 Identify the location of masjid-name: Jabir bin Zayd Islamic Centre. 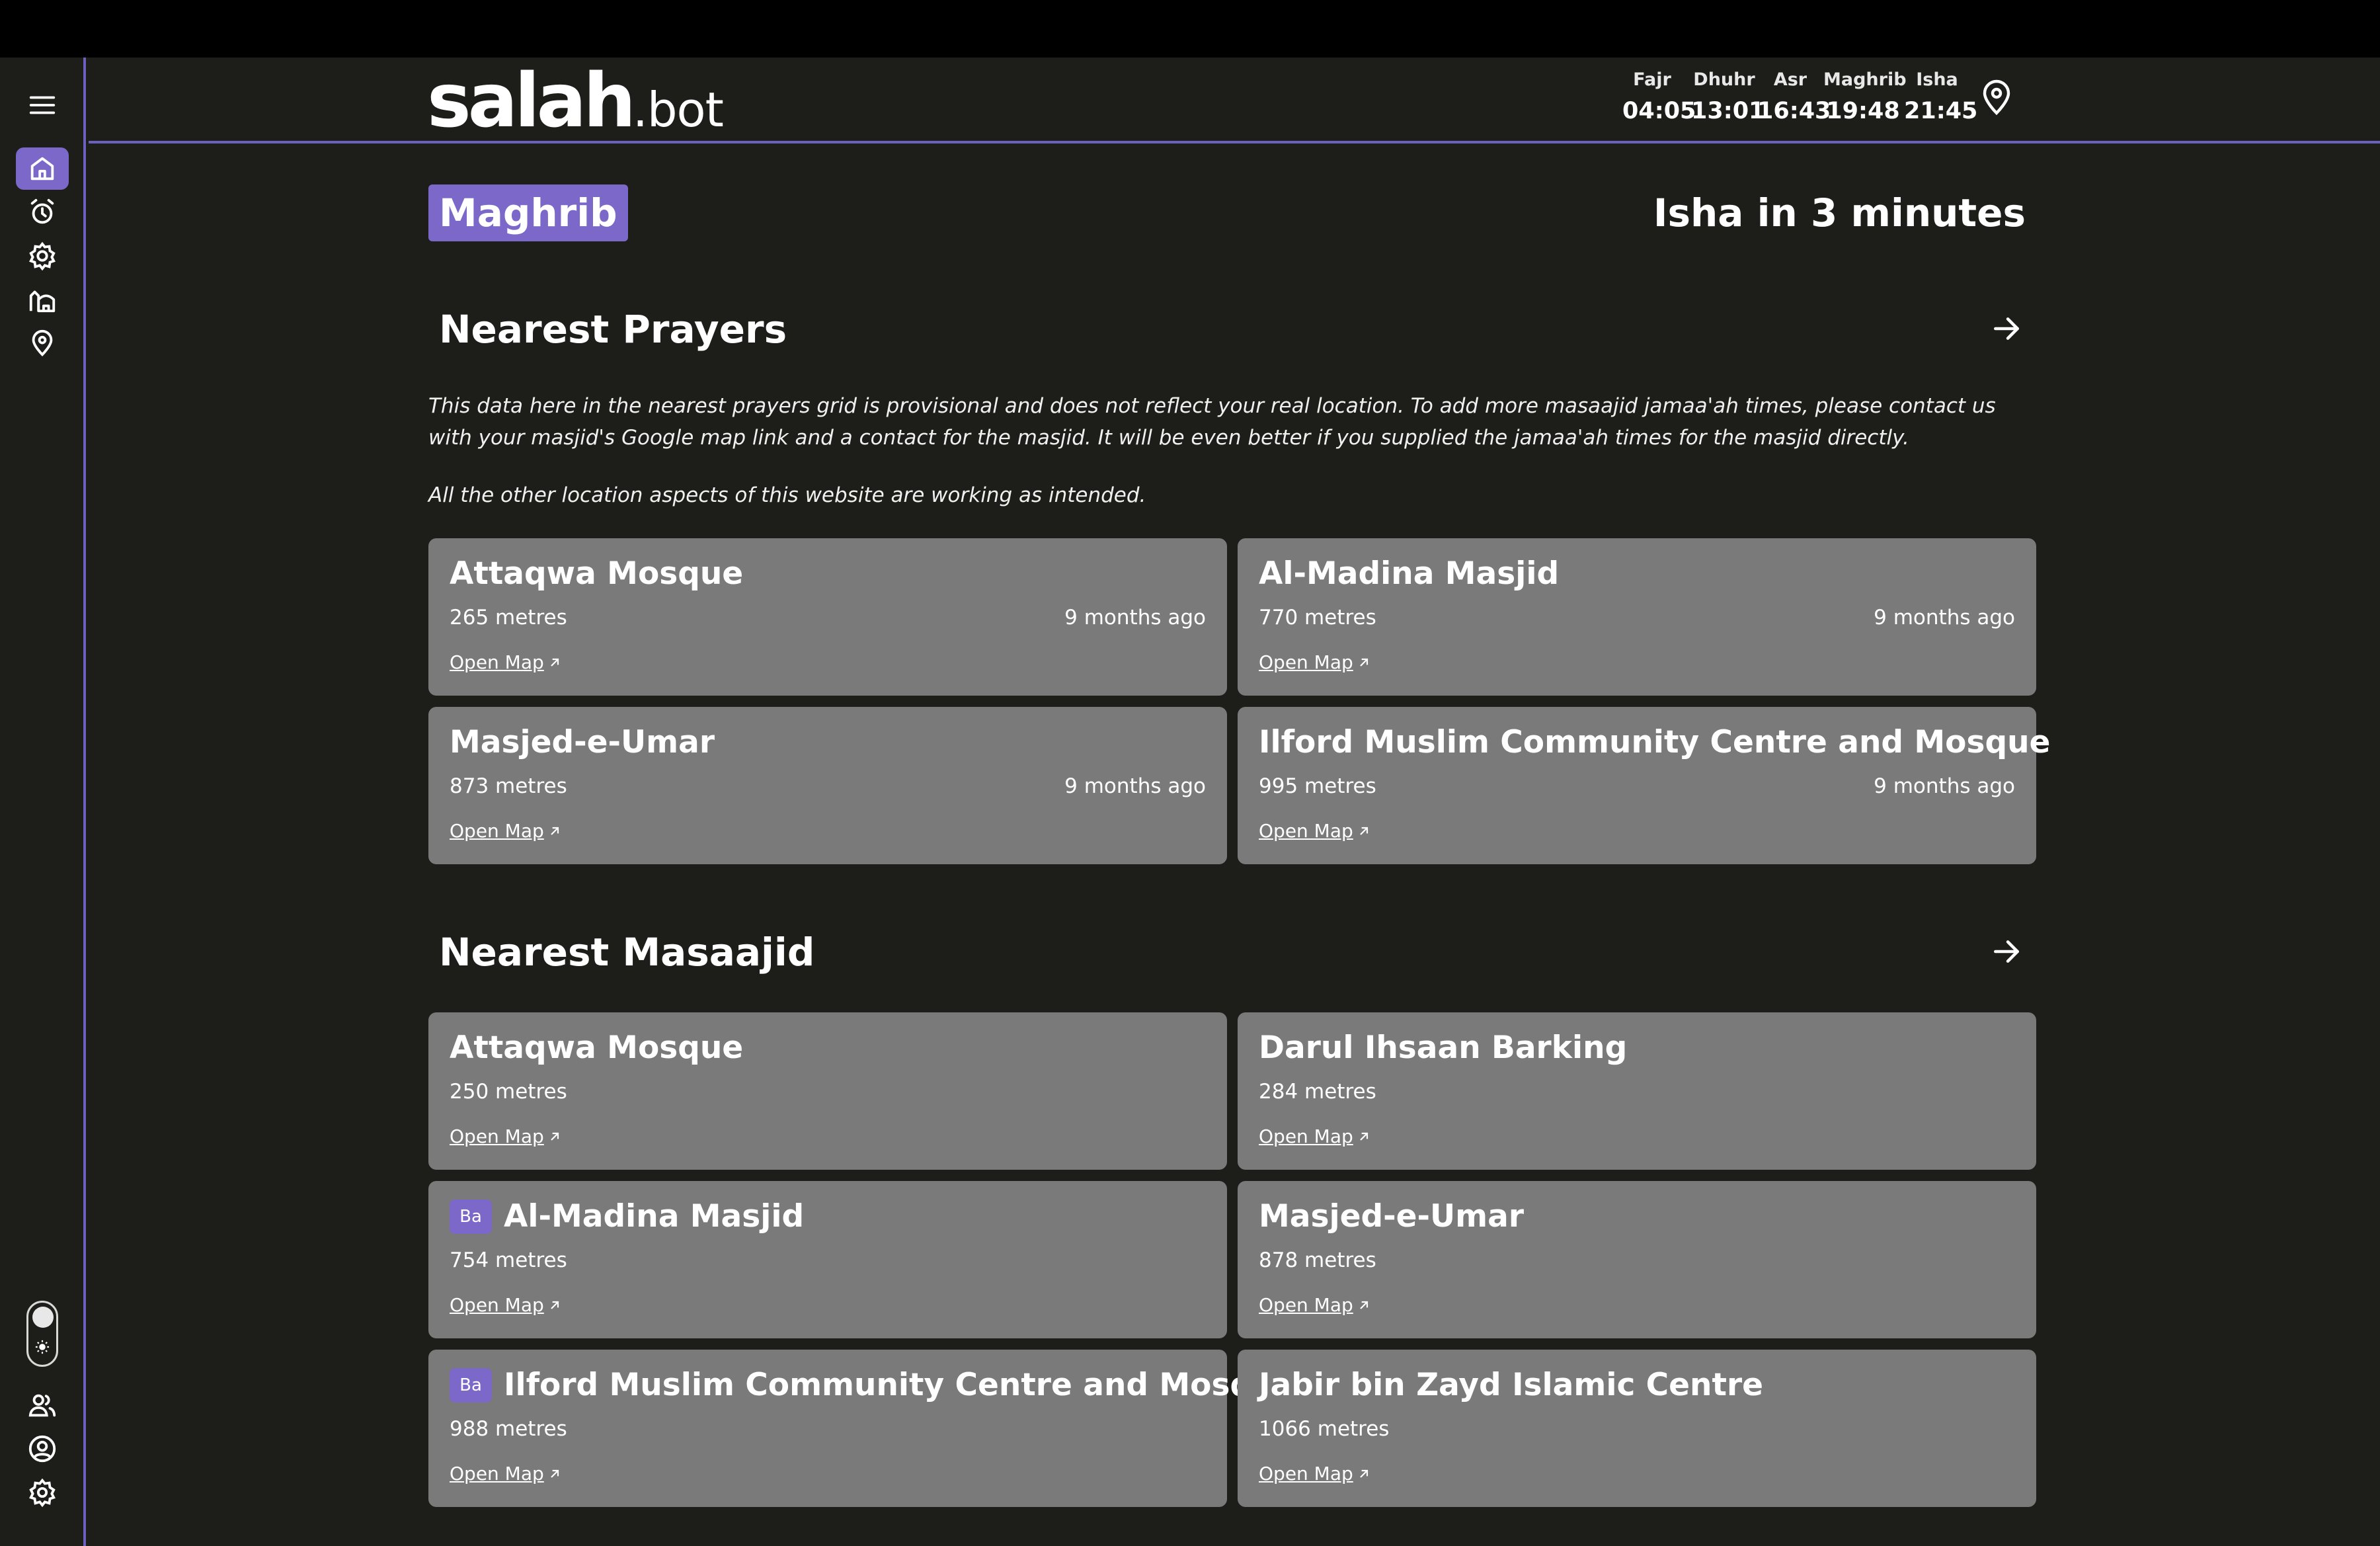
(1511, 1385).